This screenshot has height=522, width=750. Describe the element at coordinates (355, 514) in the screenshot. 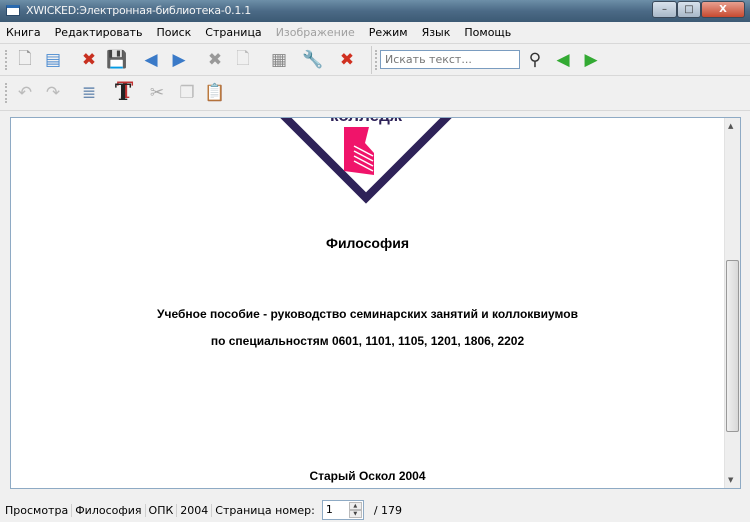

I see `spin-down-icon: ▼` at that location.